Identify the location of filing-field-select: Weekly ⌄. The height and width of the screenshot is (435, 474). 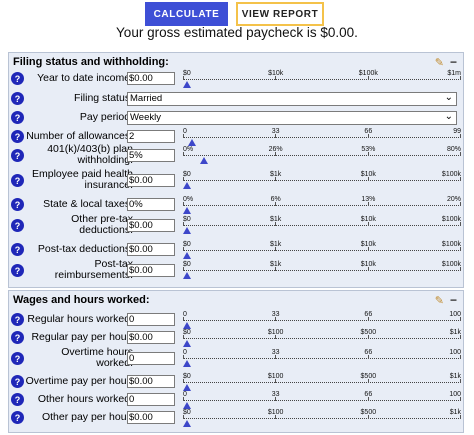
(292, 118).